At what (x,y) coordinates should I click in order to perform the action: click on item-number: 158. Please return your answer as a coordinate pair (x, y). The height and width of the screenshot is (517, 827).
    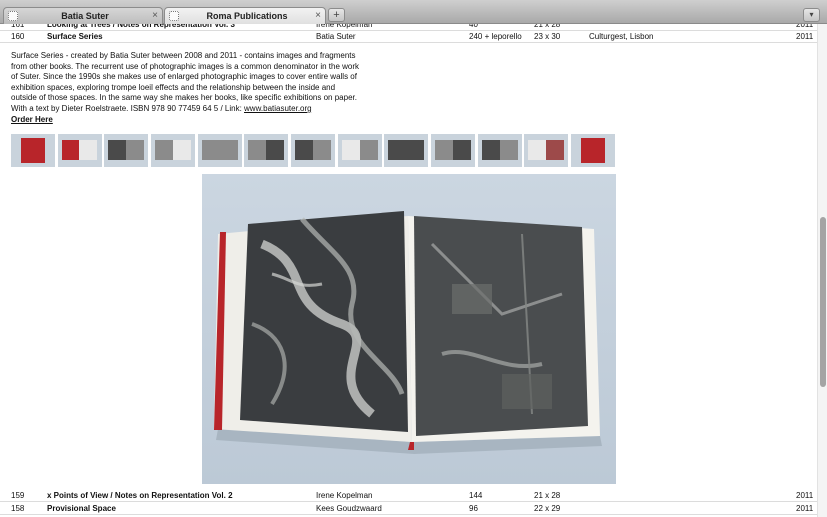
    Looking at the image, I should click on (18, 508).